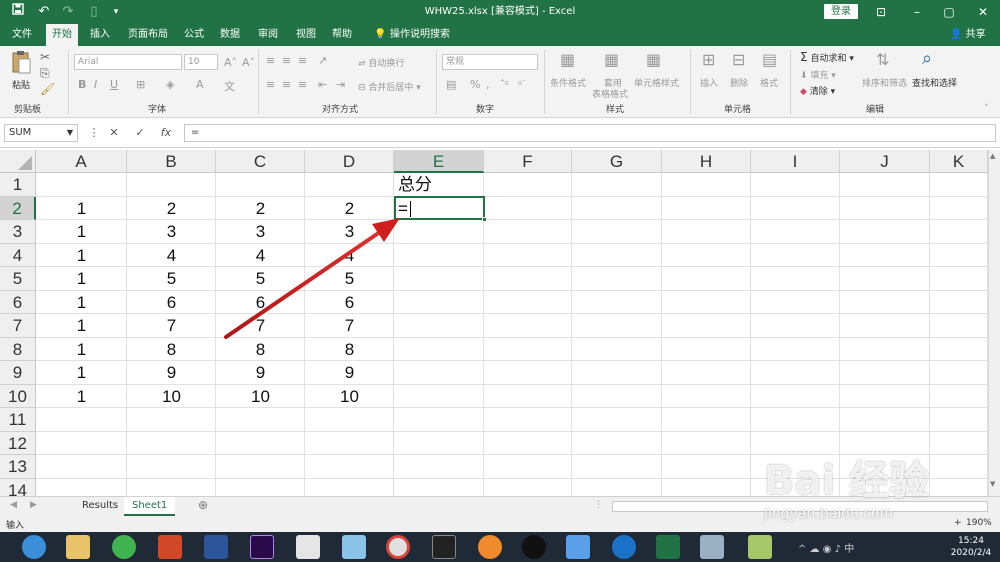  What do you see at coordinates (490, 62) in the screenshot?
I see `number-format-select: 常规` at bounding box center [490, 62].